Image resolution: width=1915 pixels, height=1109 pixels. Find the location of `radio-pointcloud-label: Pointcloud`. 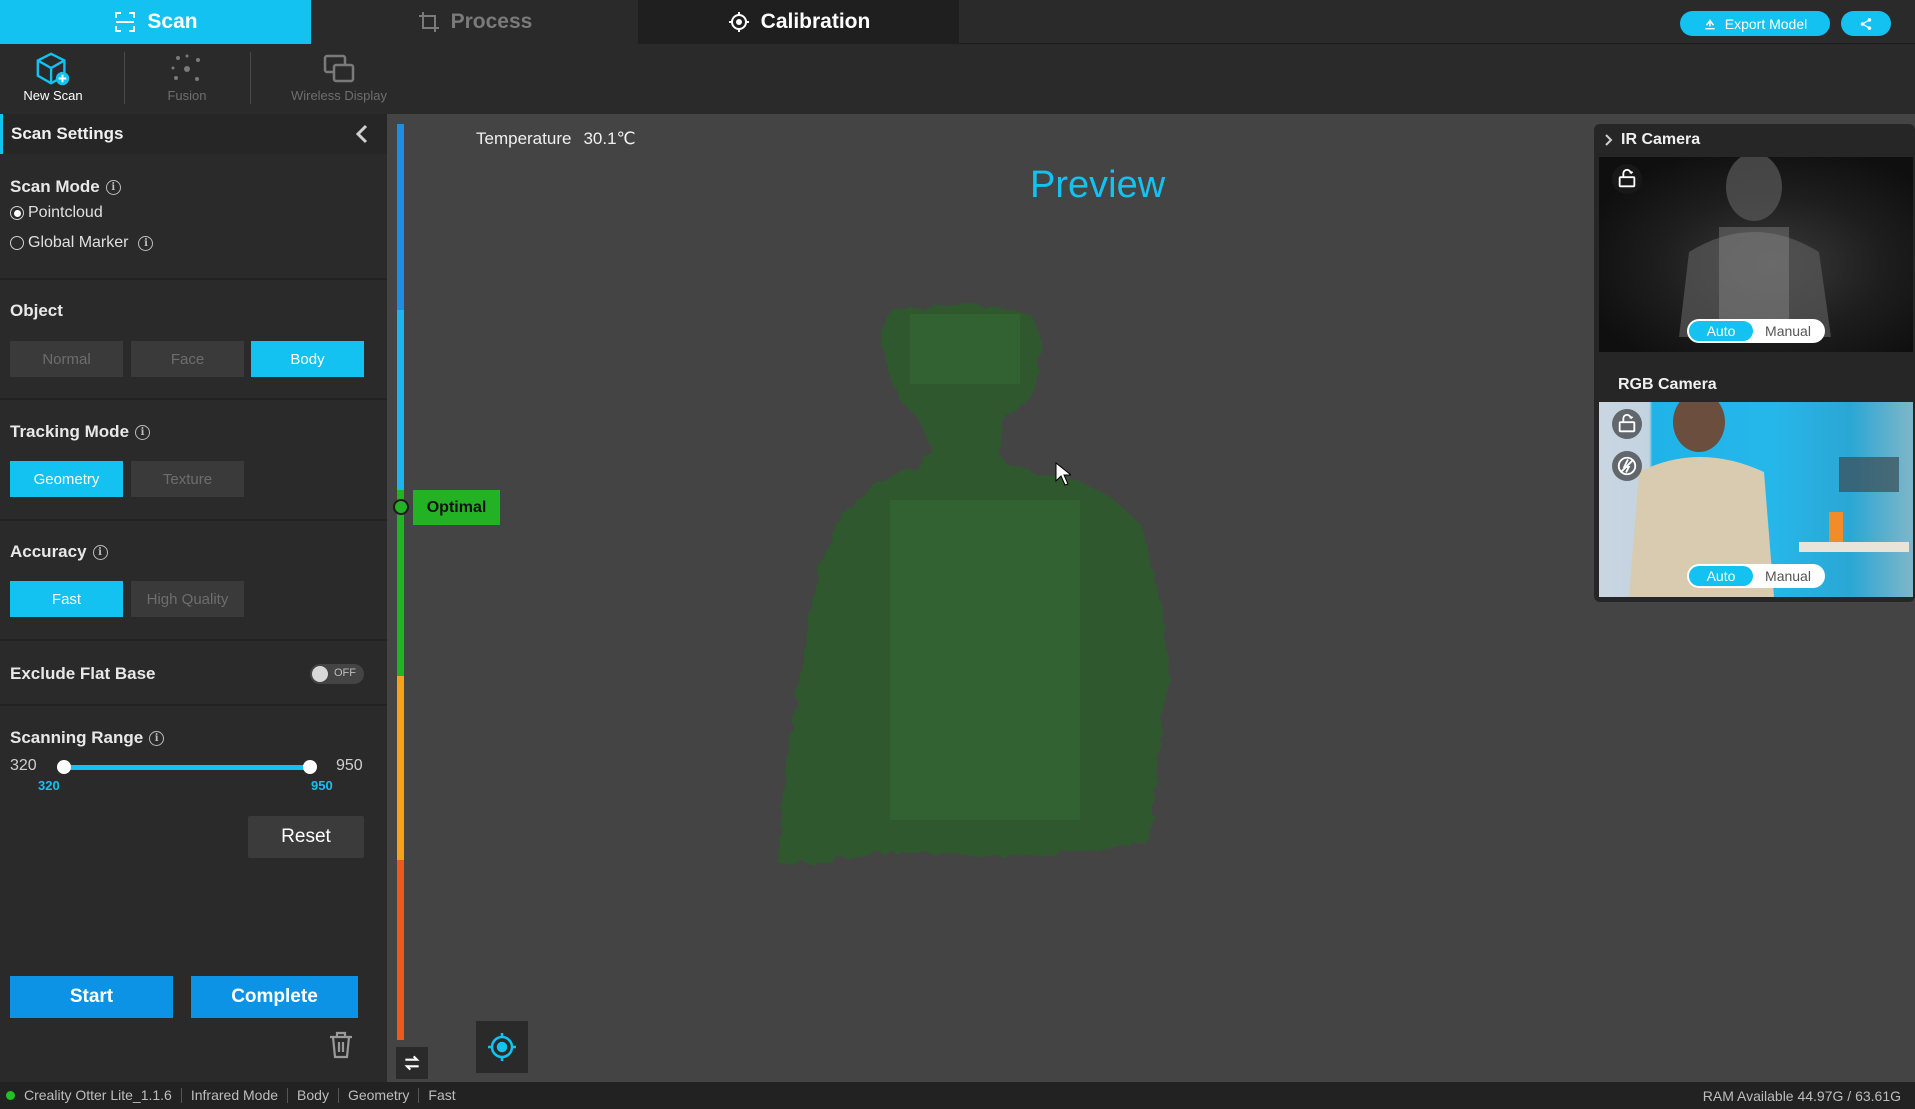

radio-pointcloud-label: Pointcloud is located at coordinates (65, 212).